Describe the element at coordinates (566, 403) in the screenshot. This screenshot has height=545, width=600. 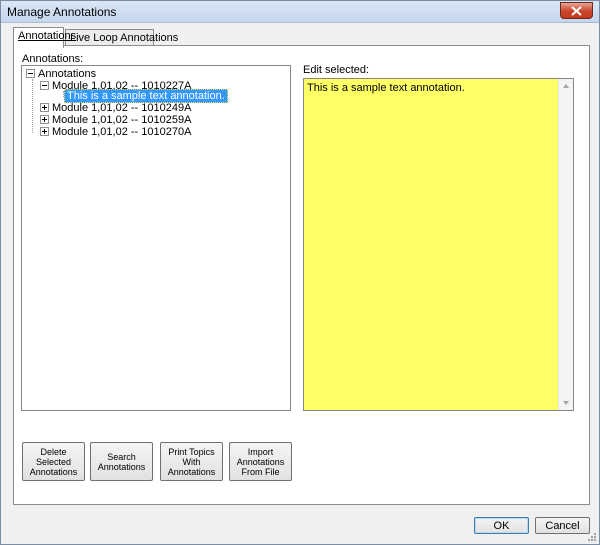
I see `scroll-down-icon` at that location.